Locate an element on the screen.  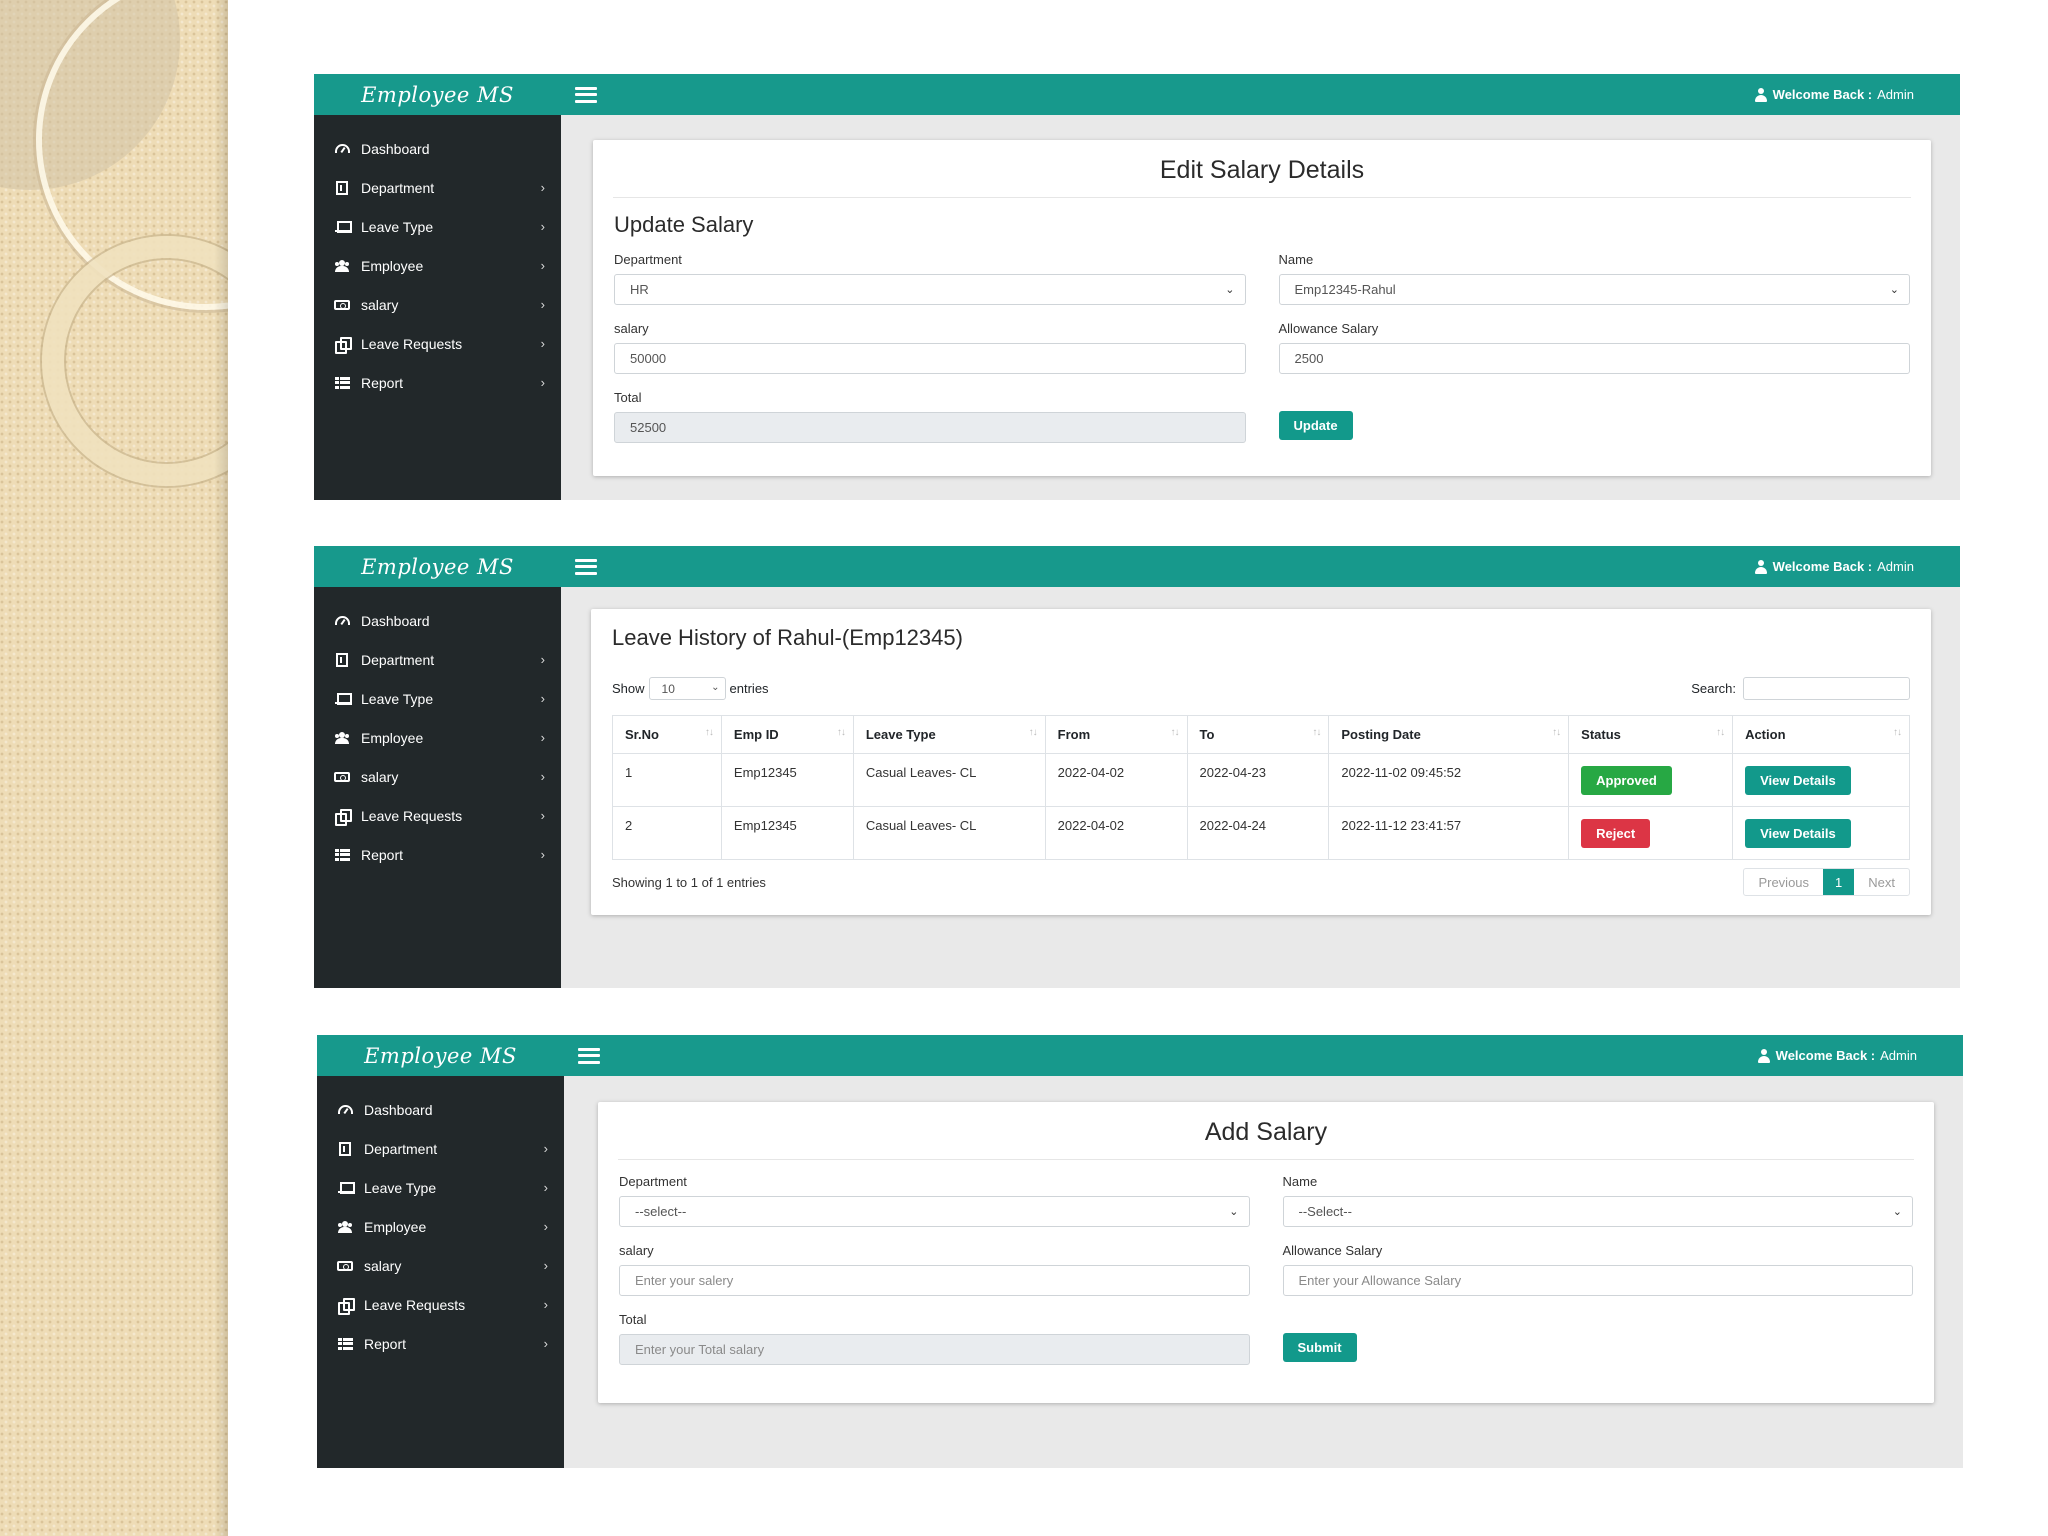
column-header-from: From ↑↓ is located at coordinates (1116, 734).